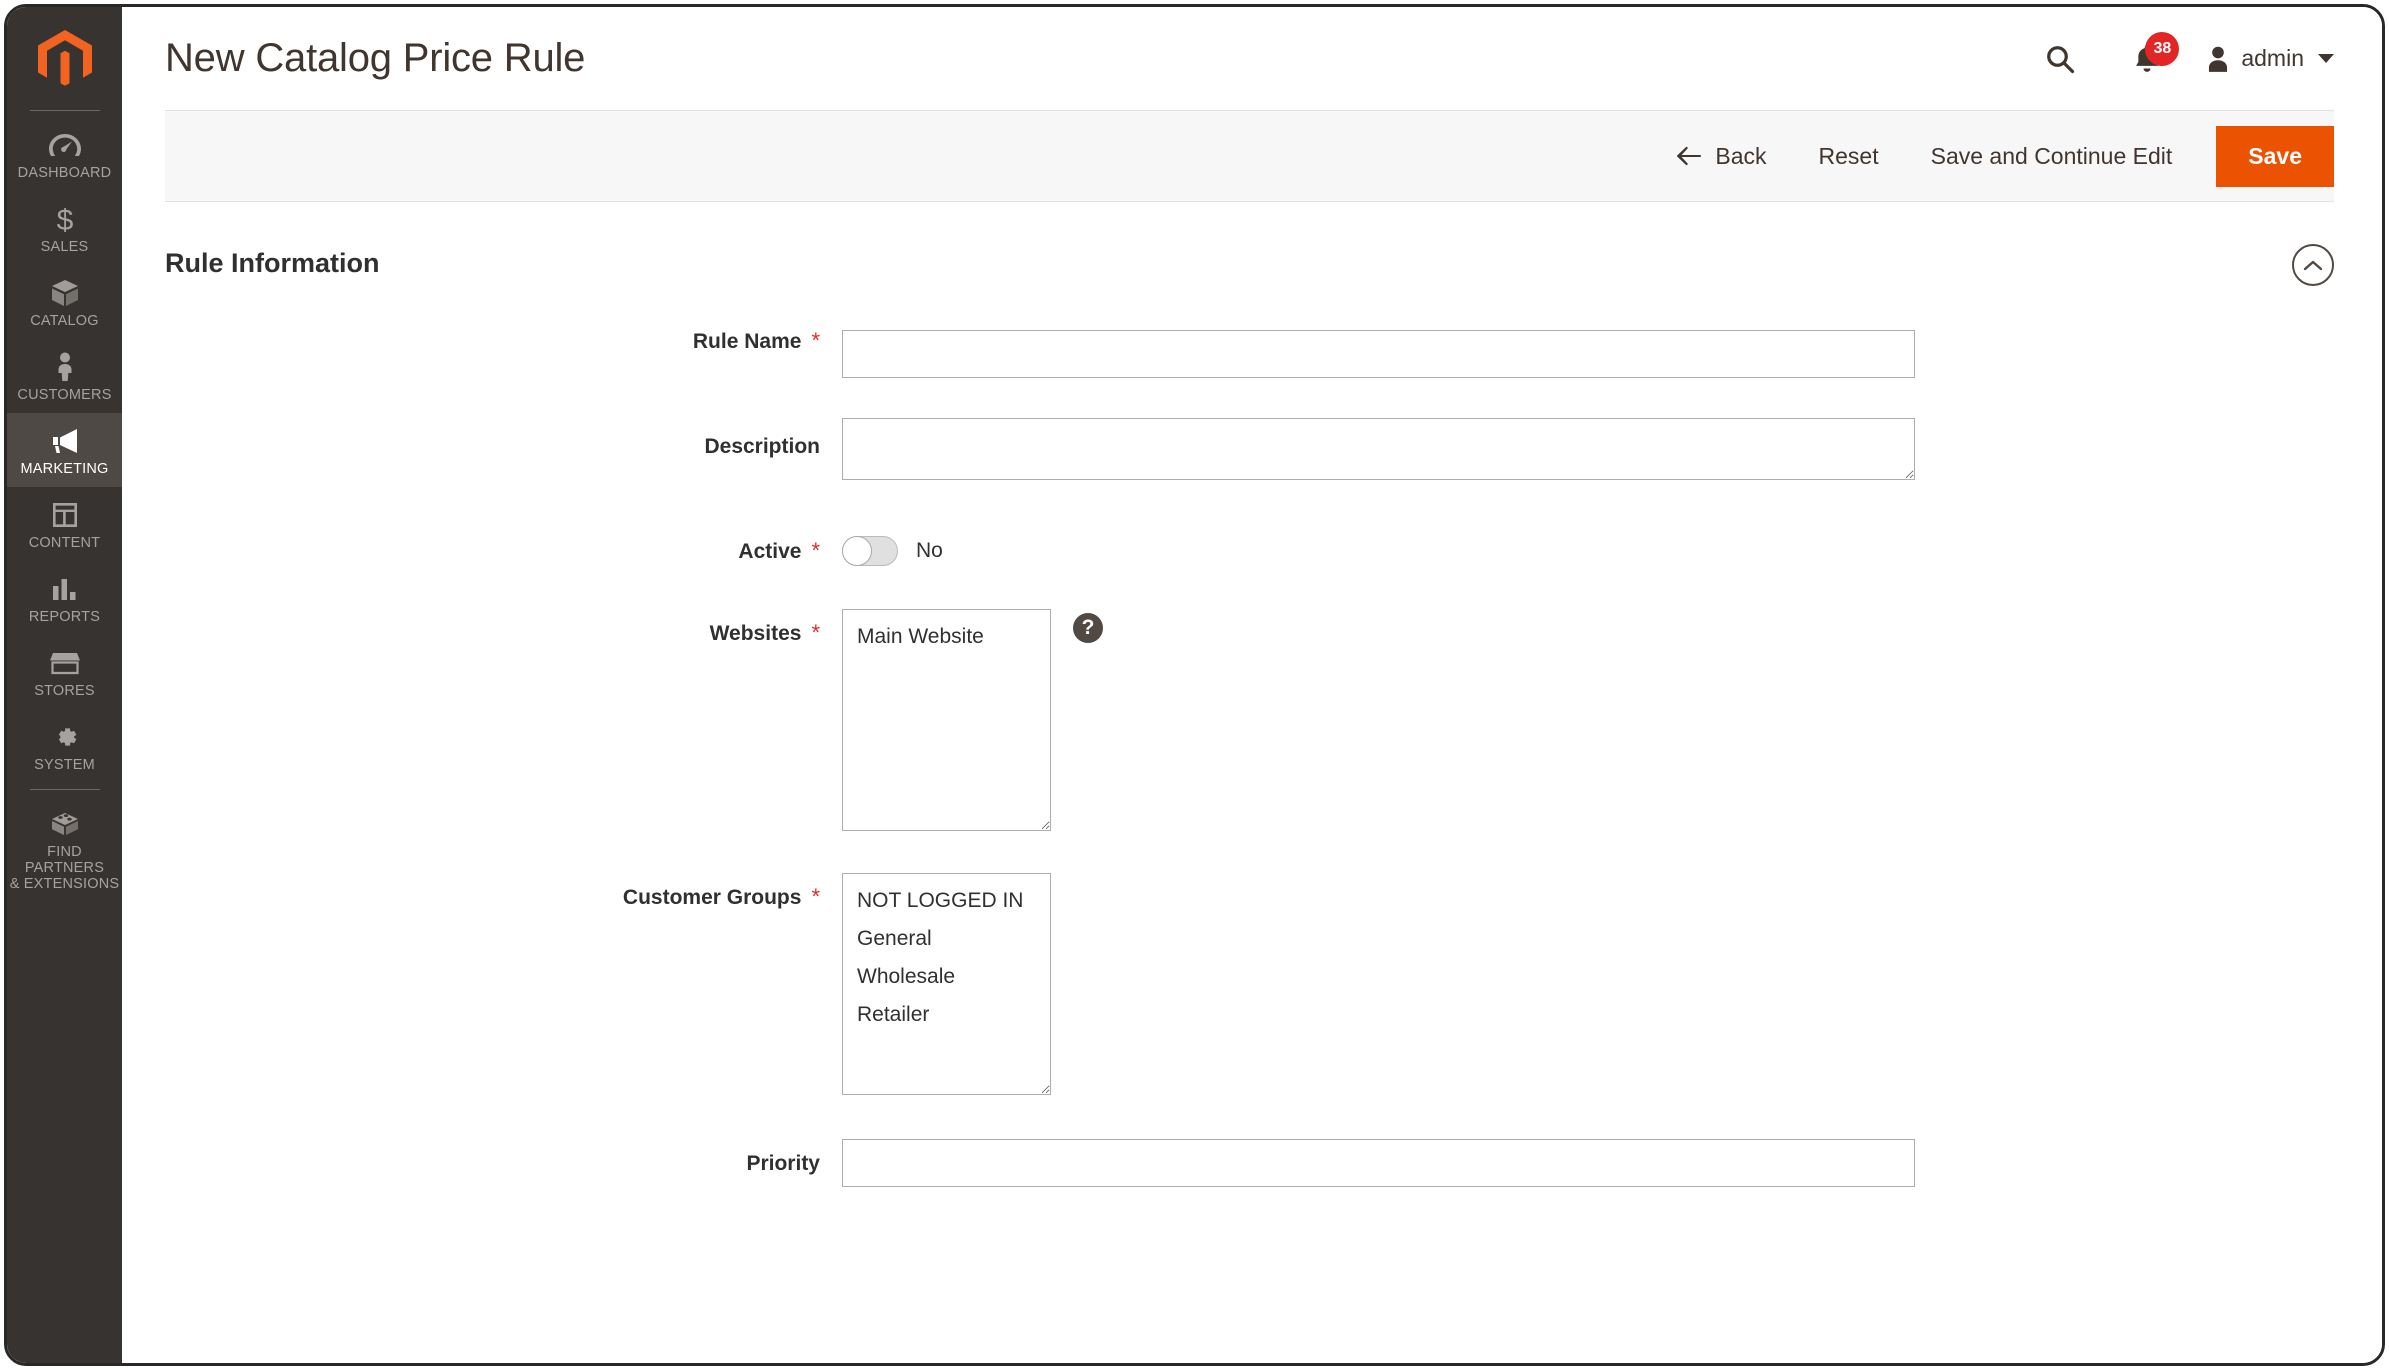 The width and height of the screenshot is (2389, 1370). What do you see at coordinates (2326, 58) in the screenshot?
I see `chevron-down-icon` at bounding box center [2326, 58].